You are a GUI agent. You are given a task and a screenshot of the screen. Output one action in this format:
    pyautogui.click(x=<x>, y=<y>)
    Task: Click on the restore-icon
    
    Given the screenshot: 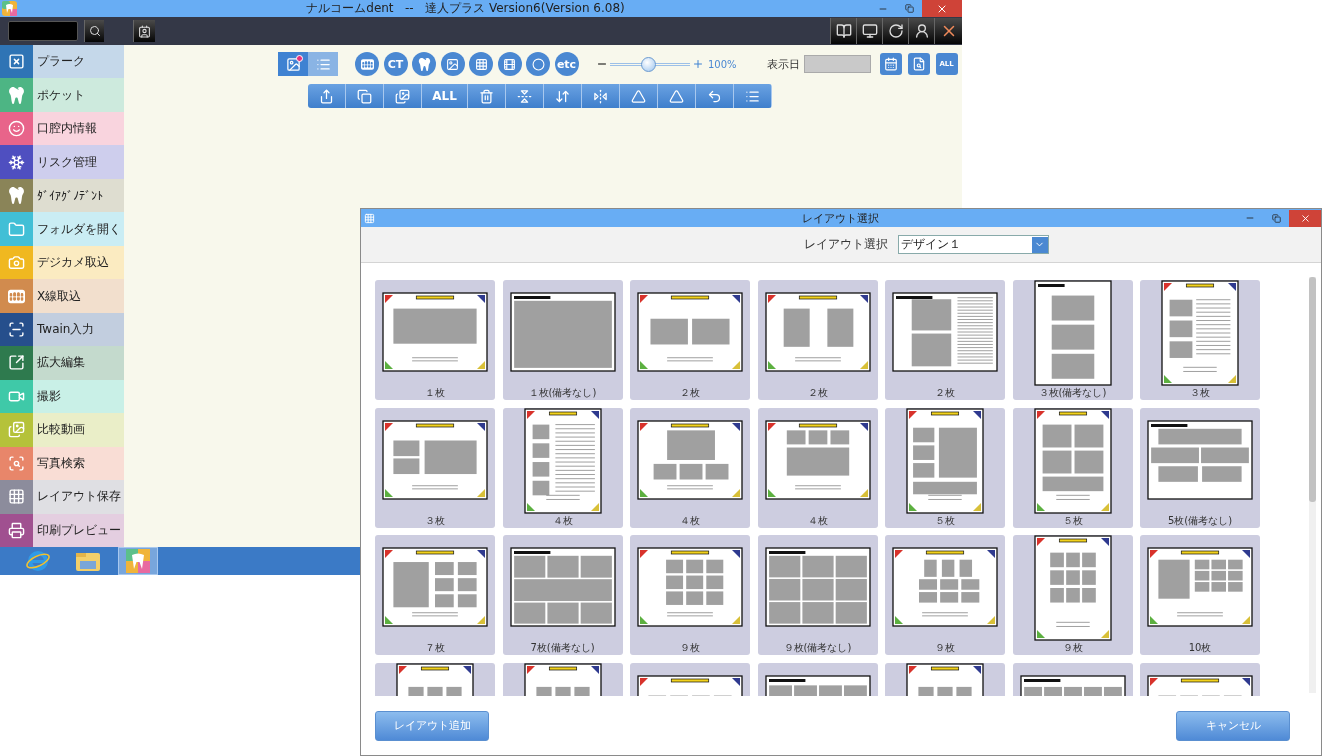 What is the action you would take?
    pyautogui.click(x=1276, y=218)
    